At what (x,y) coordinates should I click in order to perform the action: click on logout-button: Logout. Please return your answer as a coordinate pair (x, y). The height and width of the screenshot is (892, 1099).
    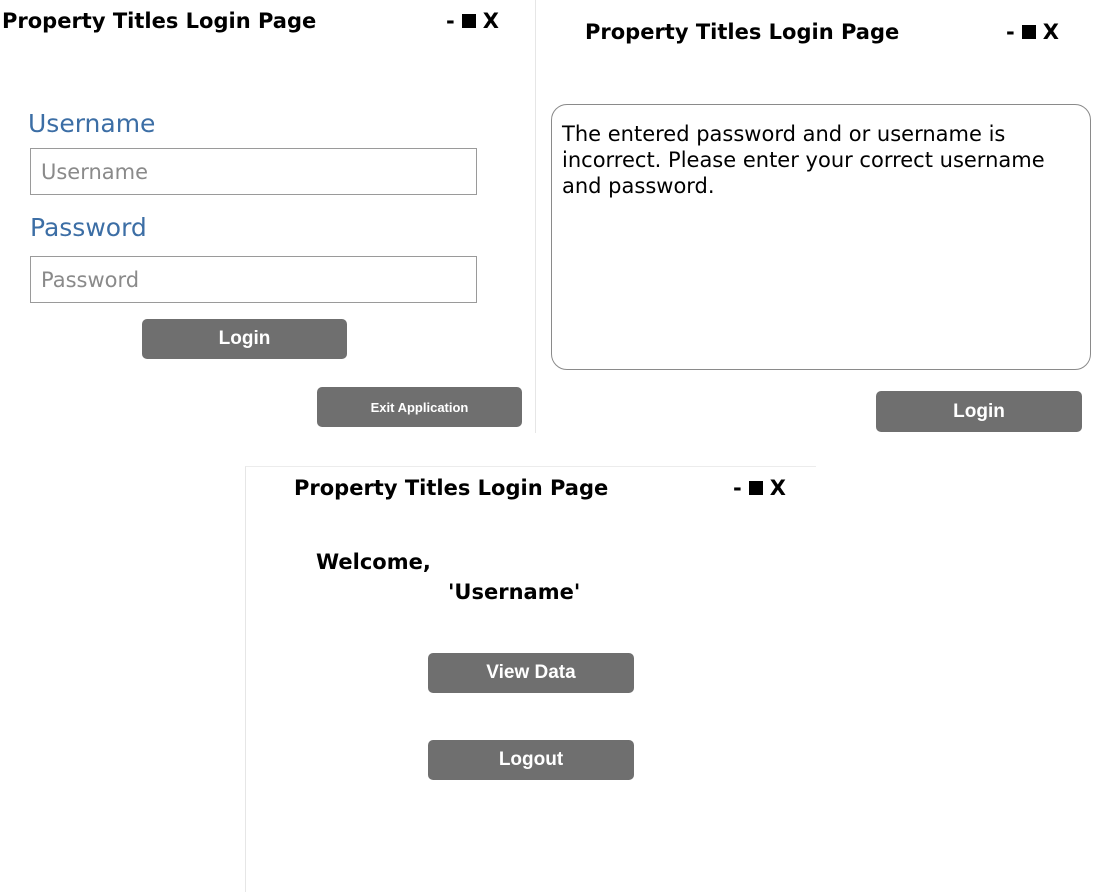
    Looking at the image, I should click on (531, 760).